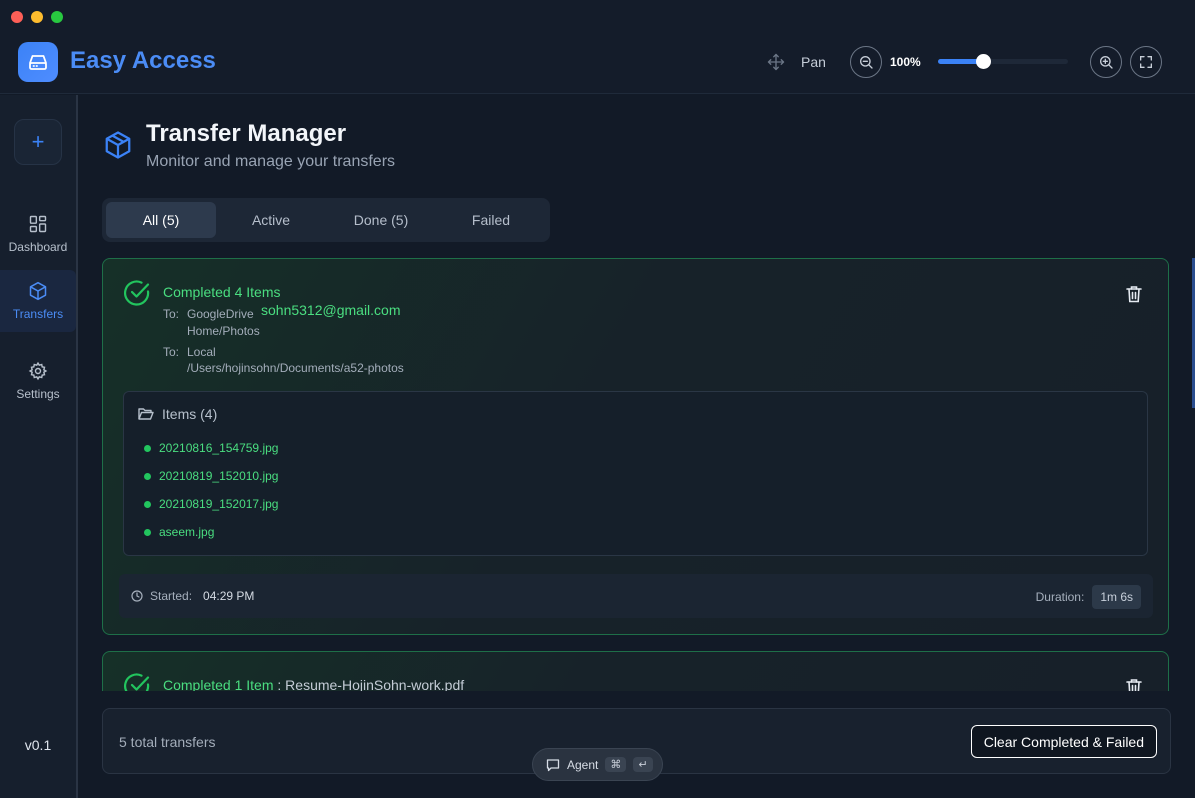 This screenshot has width=1195, height=798. What do you see at coordinates (1003, 61) in the screenshot?
I see `zoom-slider` at bounding box center [1003, 61].